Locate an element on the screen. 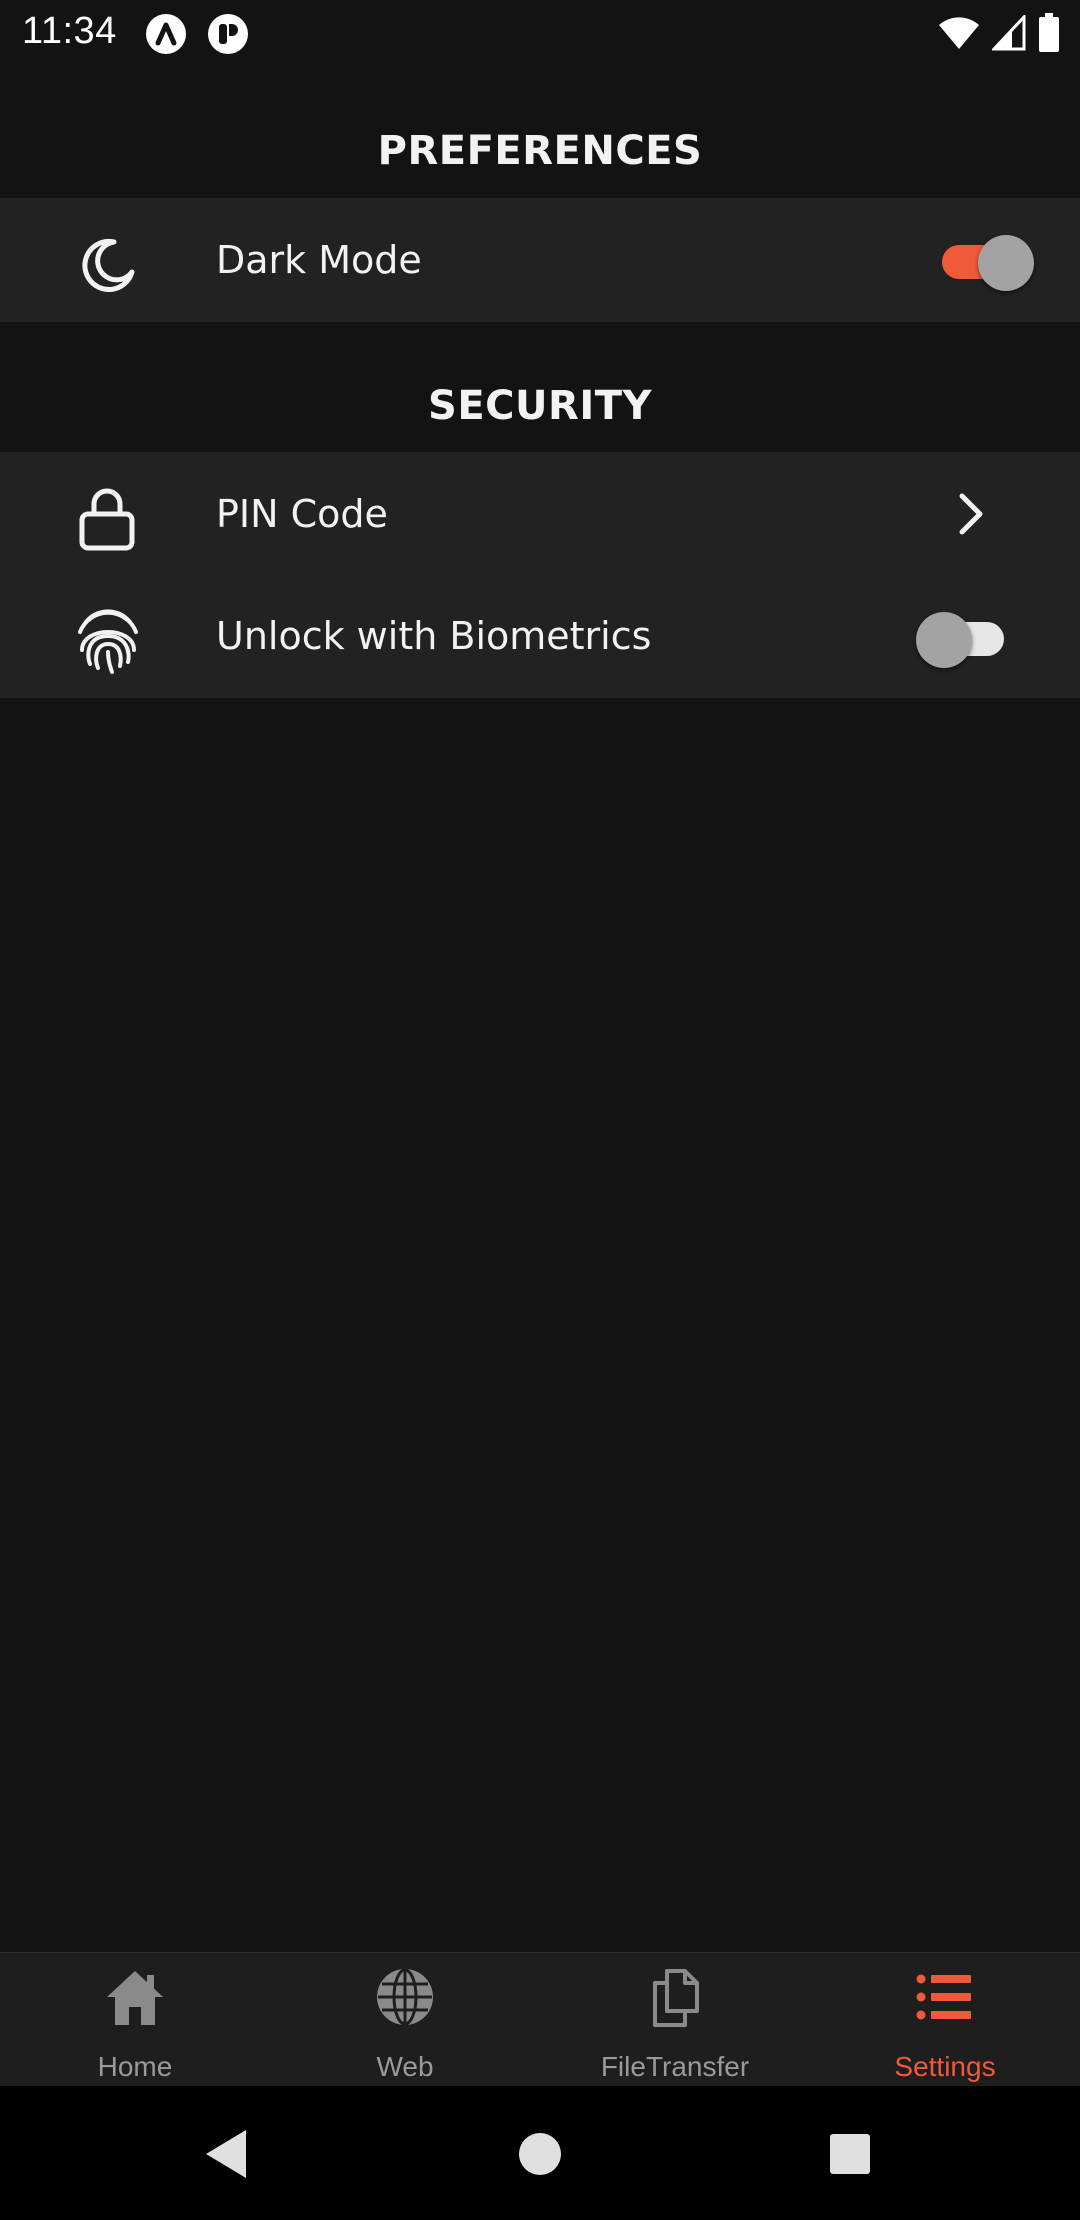 The image size is (1080, 2220). section-title-preferences: PREFERENCES is located at coordinates (540, 151).